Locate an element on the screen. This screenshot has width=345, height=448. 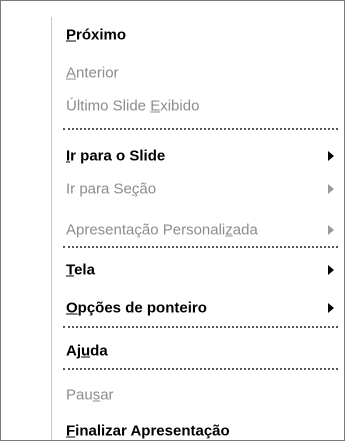
menu-item-pointer-options: Opções de ponteiro is located at coordinates (172, 308).